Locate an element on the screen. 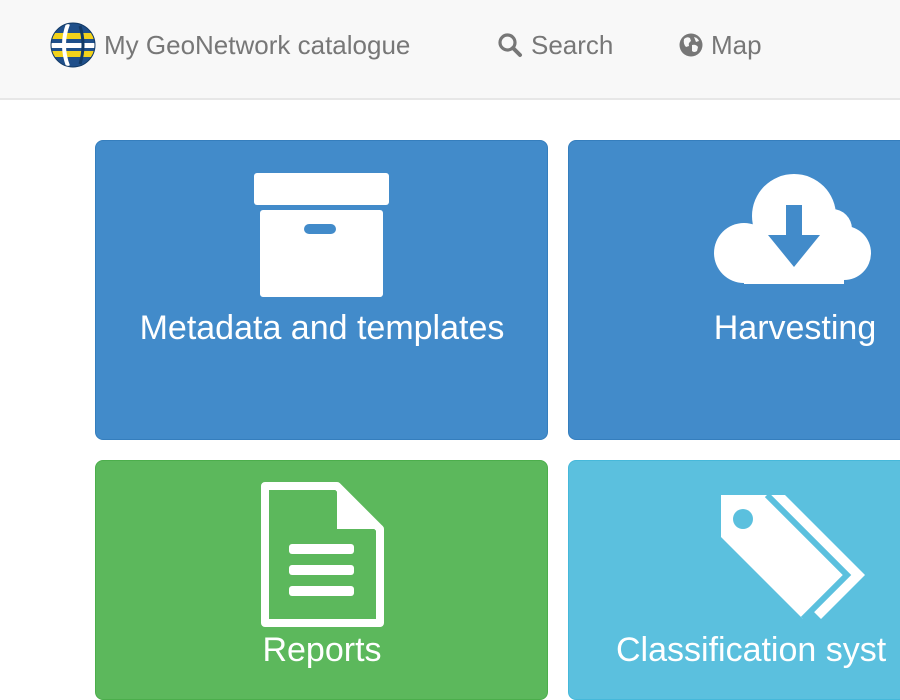 Image resolution: width=900 pixels, height=700 pixels. nav-map-label: Map is located at coordinates (736, 44).